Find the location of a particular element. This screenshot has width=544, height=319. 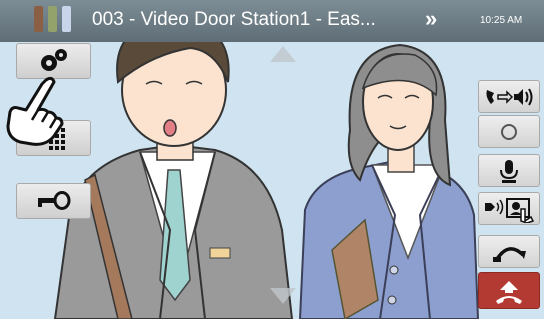

speaker-volume-icon is located at coordinates (509, 96).